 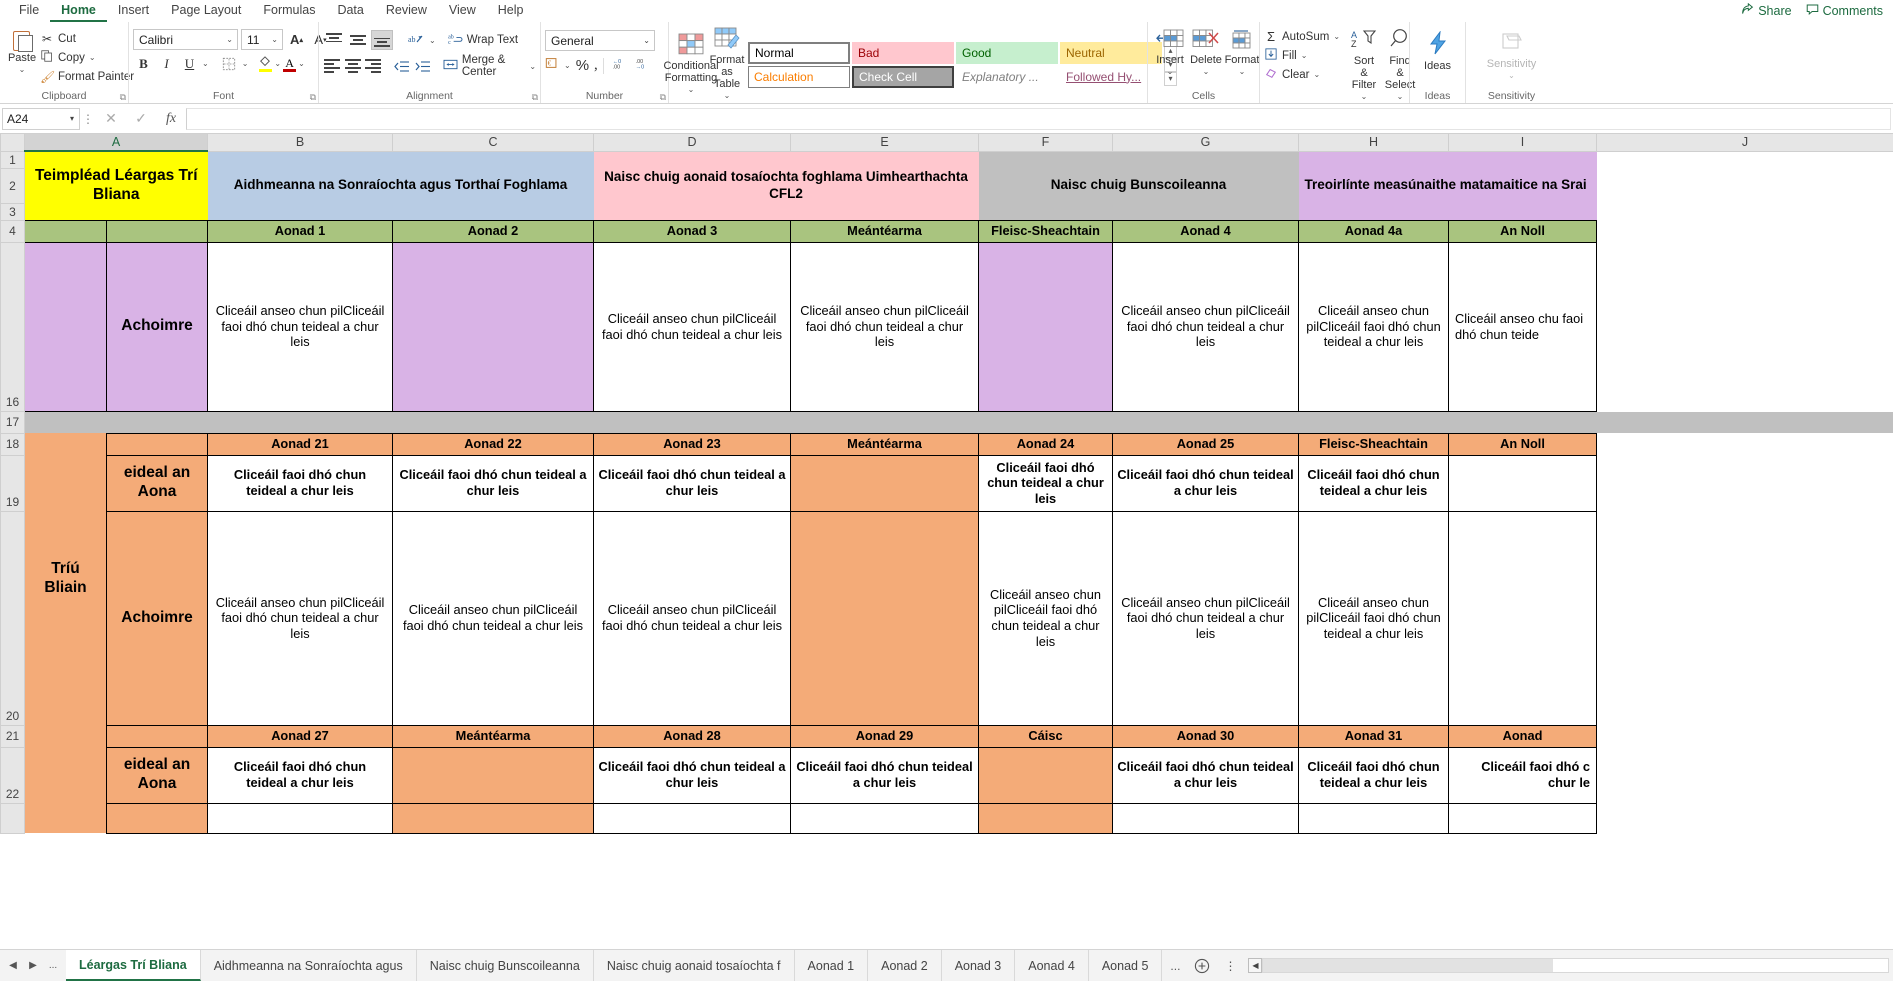 What do you see at coordinates (694, 965) in the screenshot?
I see `sheet-tab-naisc-aonaid: Naisc chuig aonaid tosaíochta f` at bounding box center [694, 965].